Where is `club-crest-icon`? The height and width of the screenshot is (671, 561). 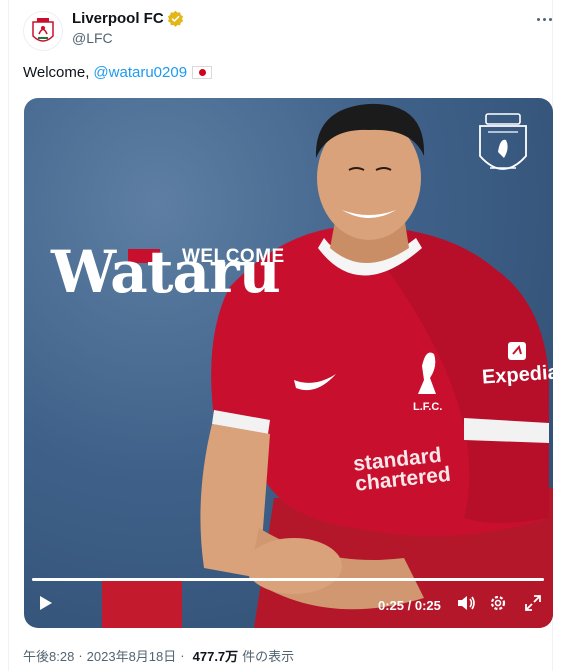
club-crest-icon is located at coordinates (503, 141).